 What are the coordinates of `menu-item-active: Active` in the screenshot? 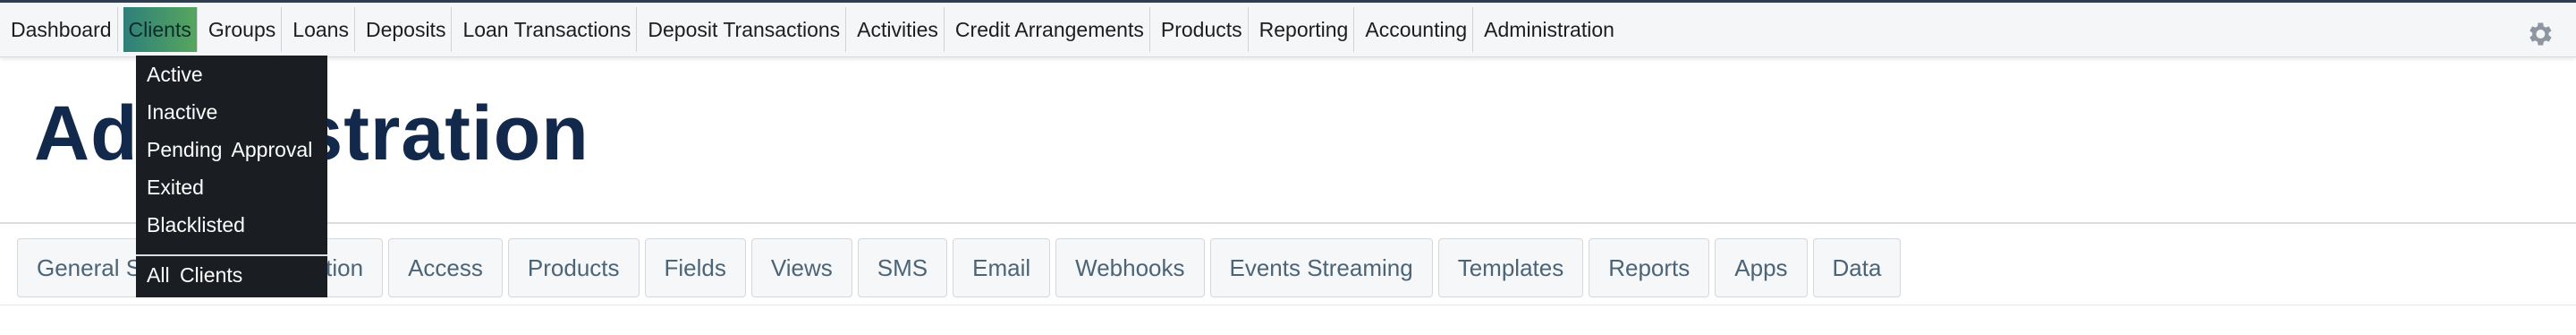 It's located at (175, 75).